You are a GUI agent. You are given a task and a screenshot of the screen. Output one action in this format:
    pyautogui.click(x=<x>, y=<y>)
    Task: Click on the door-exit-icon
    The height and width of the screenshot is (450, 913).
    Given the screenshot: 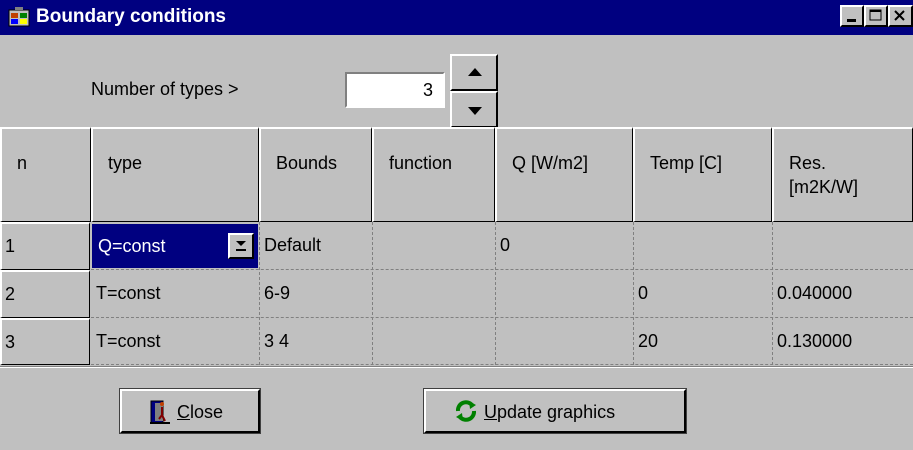 What is the action you would take?
    pyautogui.click(x=160, y=412)
    